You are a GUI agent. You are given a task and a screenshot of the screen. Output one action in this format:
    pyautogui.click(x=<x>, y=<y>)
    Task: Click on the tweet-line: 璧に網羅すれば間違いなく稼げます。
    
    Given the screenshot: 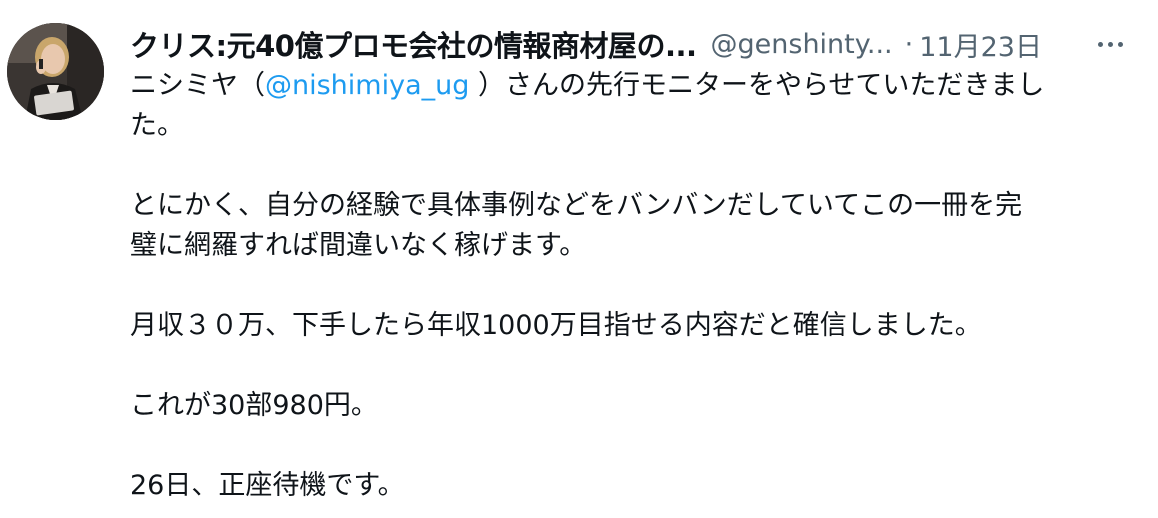 What is the action you would take?
    pyautogui.click(x=358, y=245)
    